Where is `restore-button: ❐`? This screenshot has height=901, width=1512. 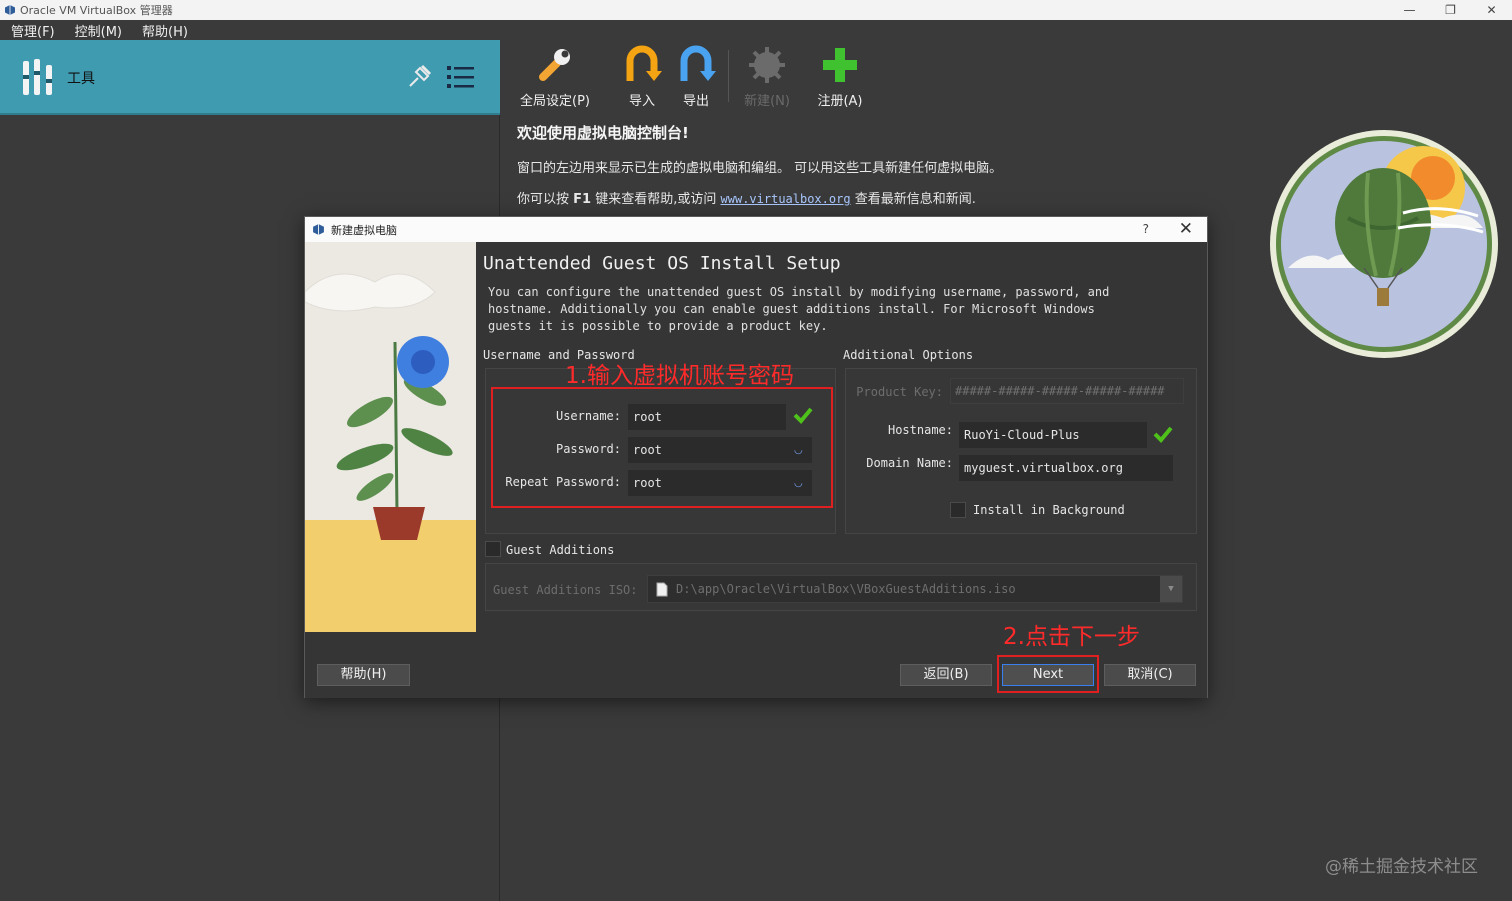 restore-button: ❐ is located at coordinates (1450, 10).